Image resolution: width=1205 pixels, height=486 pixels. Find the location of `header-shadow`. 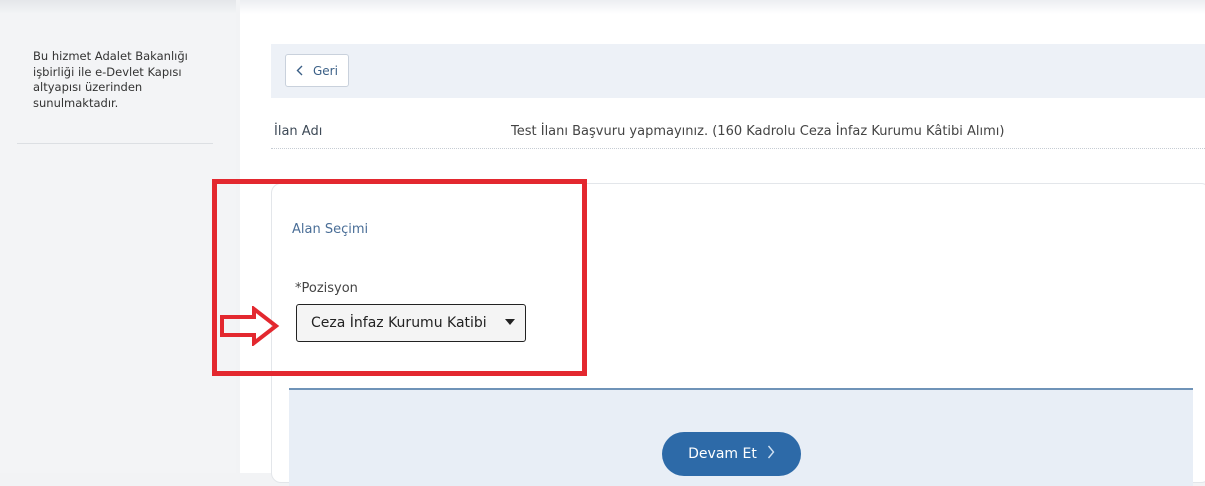

header-shadow is located at coordinates (722, 7).